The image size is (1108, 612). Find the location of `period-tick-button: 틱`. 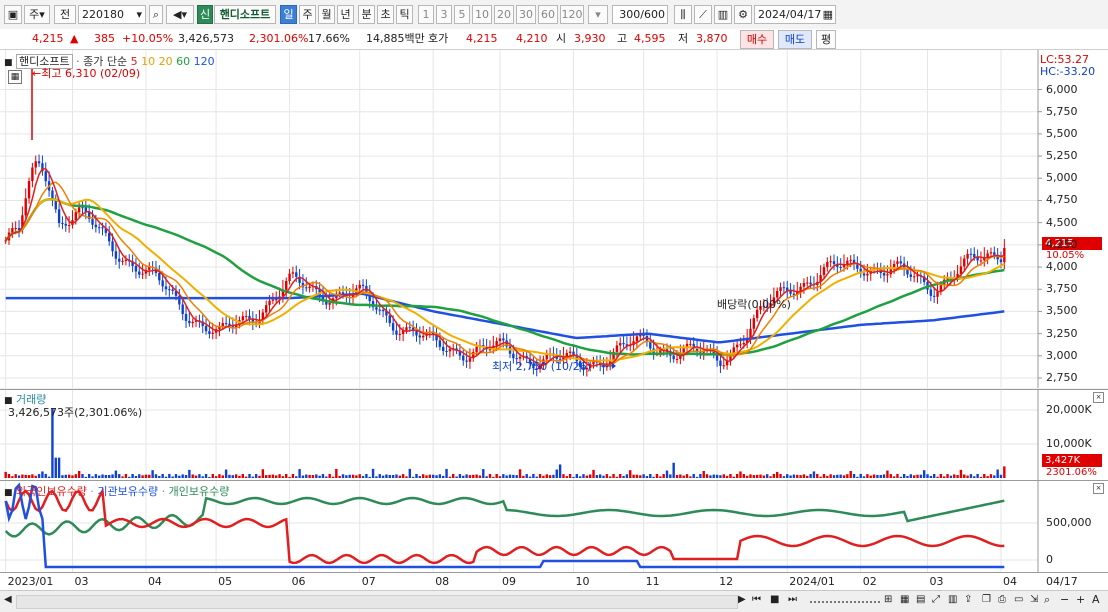

period-tick-button: 틱 is located at coordinates (404, 14).